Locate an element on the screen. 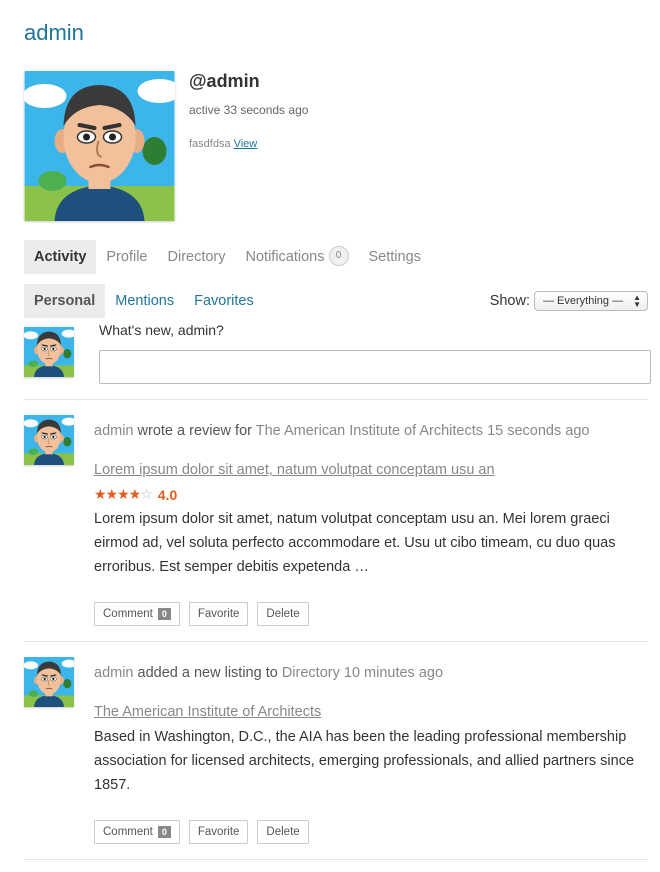 The width and height of the screenshot is (660, 872). subtab-personal: Personal is located at coordinates (65, 301).